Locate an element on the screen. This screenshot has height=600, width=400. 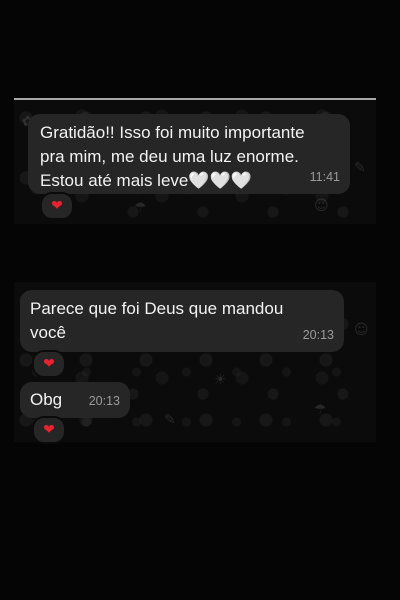
message-text-line: pra mim, me deu uma luz enorme. is located at coordinates (169, 156).